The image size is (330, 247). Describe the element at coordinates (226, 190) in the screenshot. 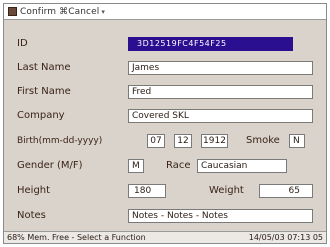

I see `weight-label: Weight` at that location.